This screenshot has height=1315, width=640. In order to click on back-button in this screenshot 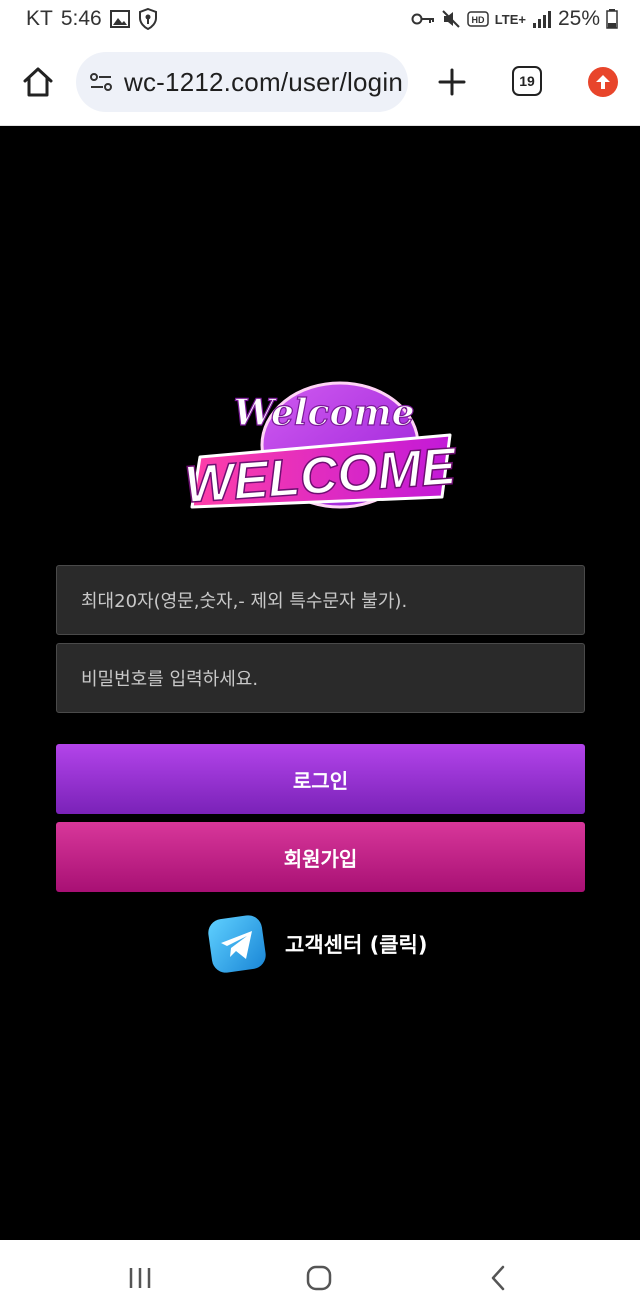, I will do `click(498, 1278)`.